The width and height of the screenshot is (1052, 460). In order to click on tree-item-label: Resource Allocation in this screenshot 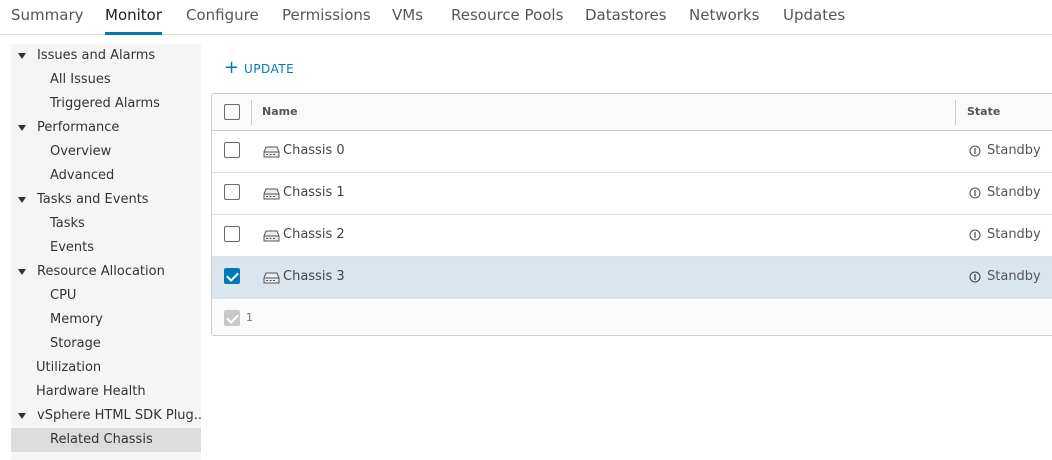, I will do `click(101, 271)`.